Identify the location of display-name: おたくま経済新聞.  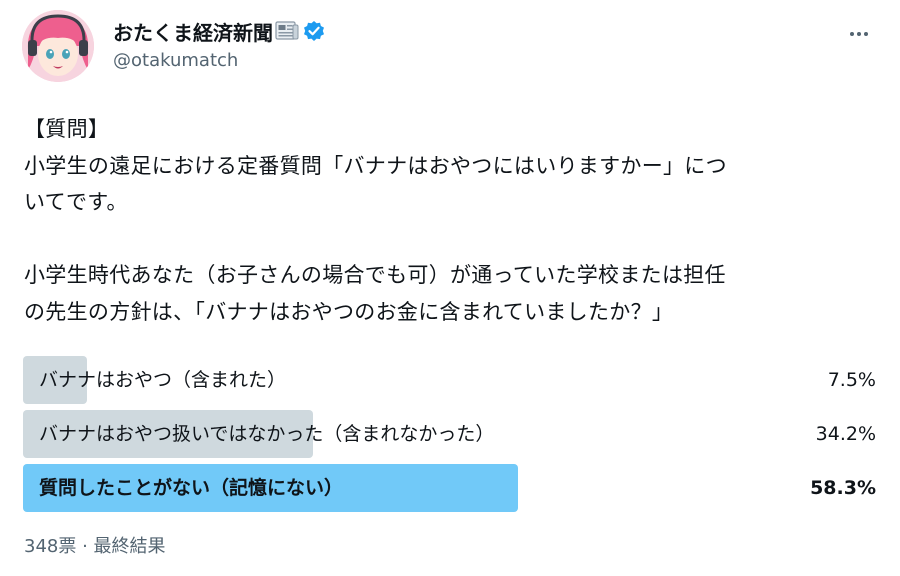
(193, 31).